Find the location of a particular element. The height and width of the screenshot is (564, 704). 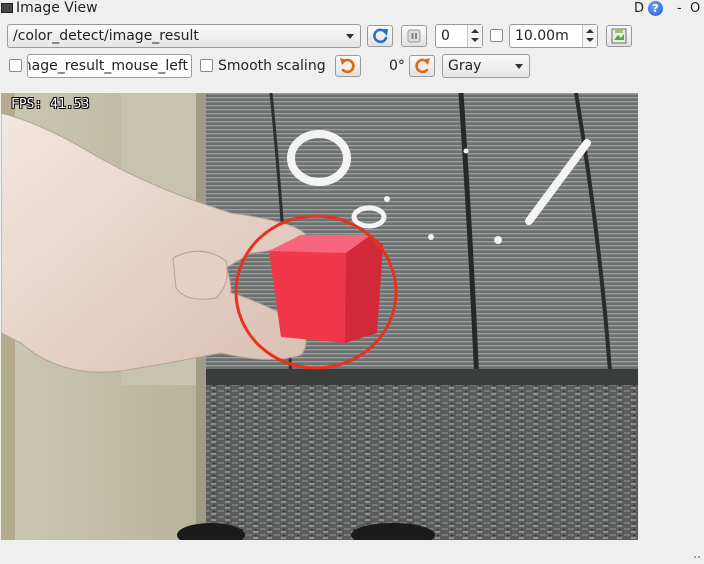

pause-icon is located at coordinates (414, 36).